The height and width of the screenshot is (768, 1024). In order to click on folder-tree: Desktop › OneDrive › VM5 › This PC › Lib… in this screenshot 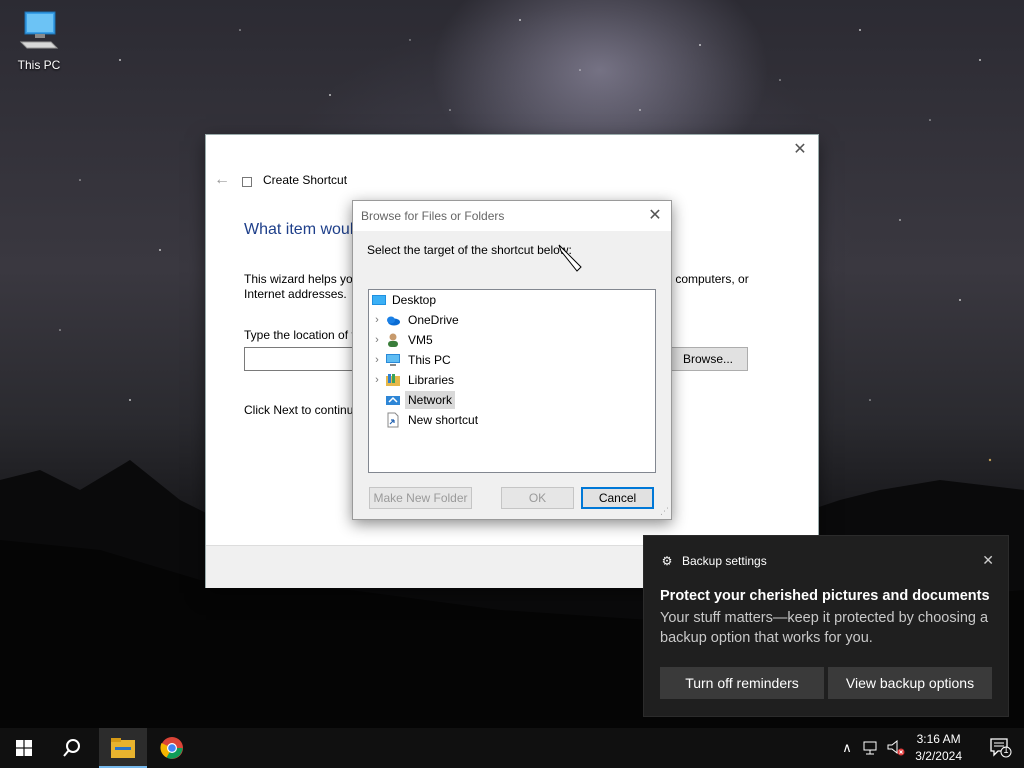, I will do `click(512, 381)`.